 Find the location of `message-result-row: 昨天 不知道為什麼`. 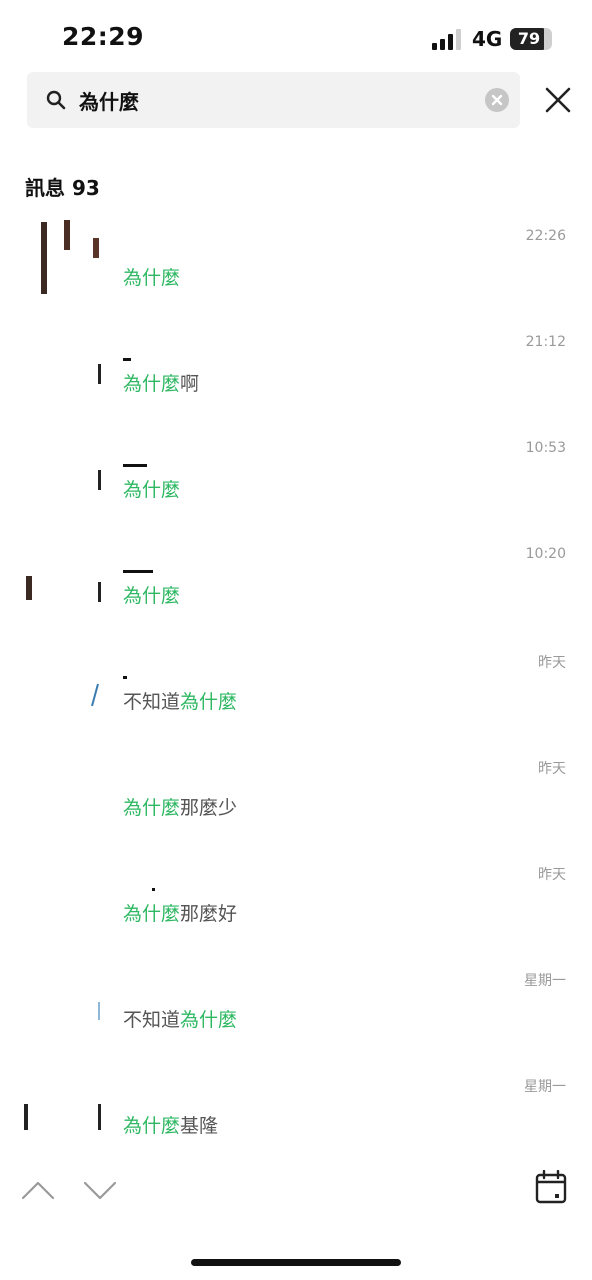

message-result-row: 昨天 不知道為什麼 is located at coordinates (296, 677).